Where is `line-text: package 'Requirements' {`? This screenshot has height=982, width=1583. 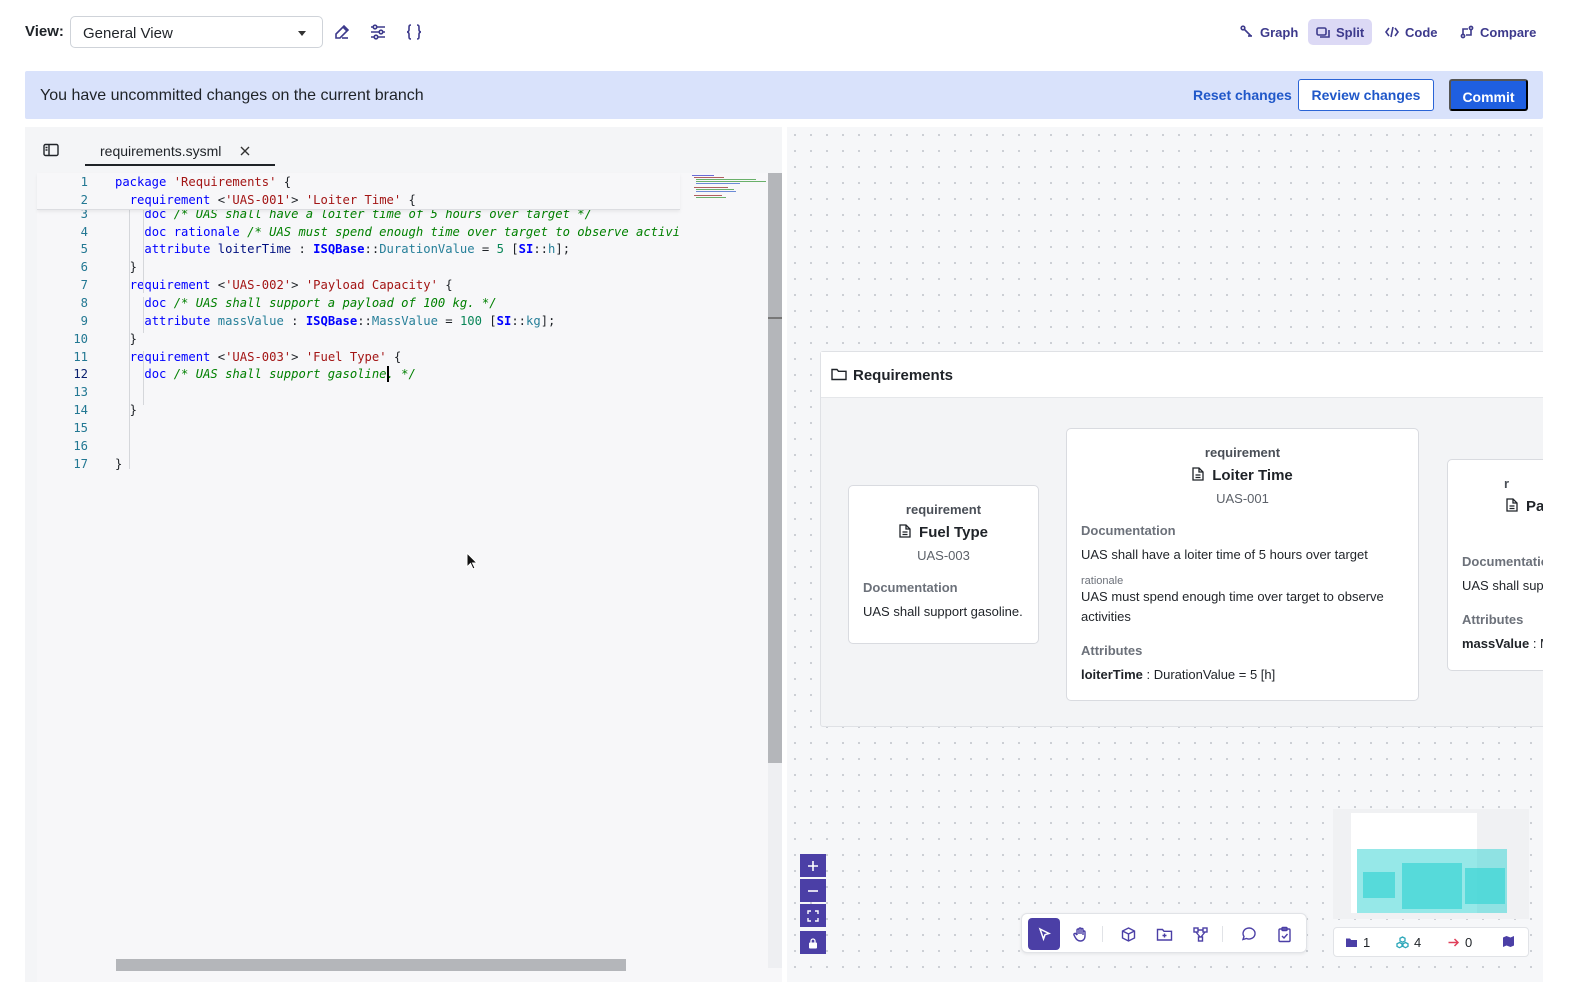 line-text: package 'Requirements' { is located at coordinates (203, 182).